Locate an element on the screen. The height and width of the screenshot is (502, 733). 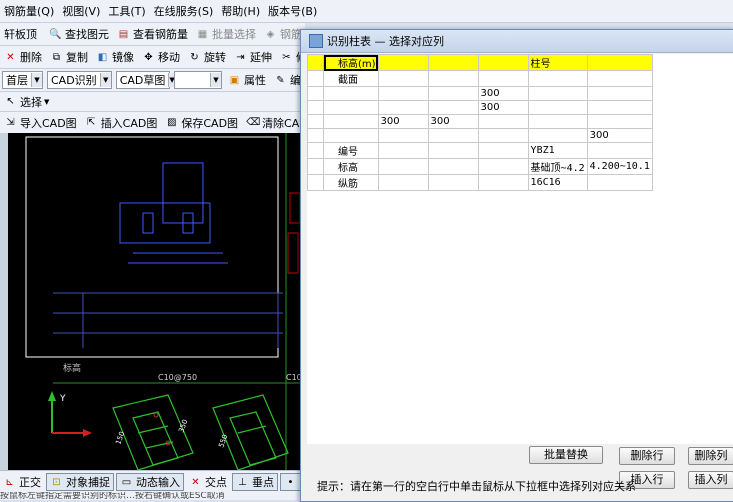
menu-item-online: 在线服务(S) is located at coordinates (184, 11).